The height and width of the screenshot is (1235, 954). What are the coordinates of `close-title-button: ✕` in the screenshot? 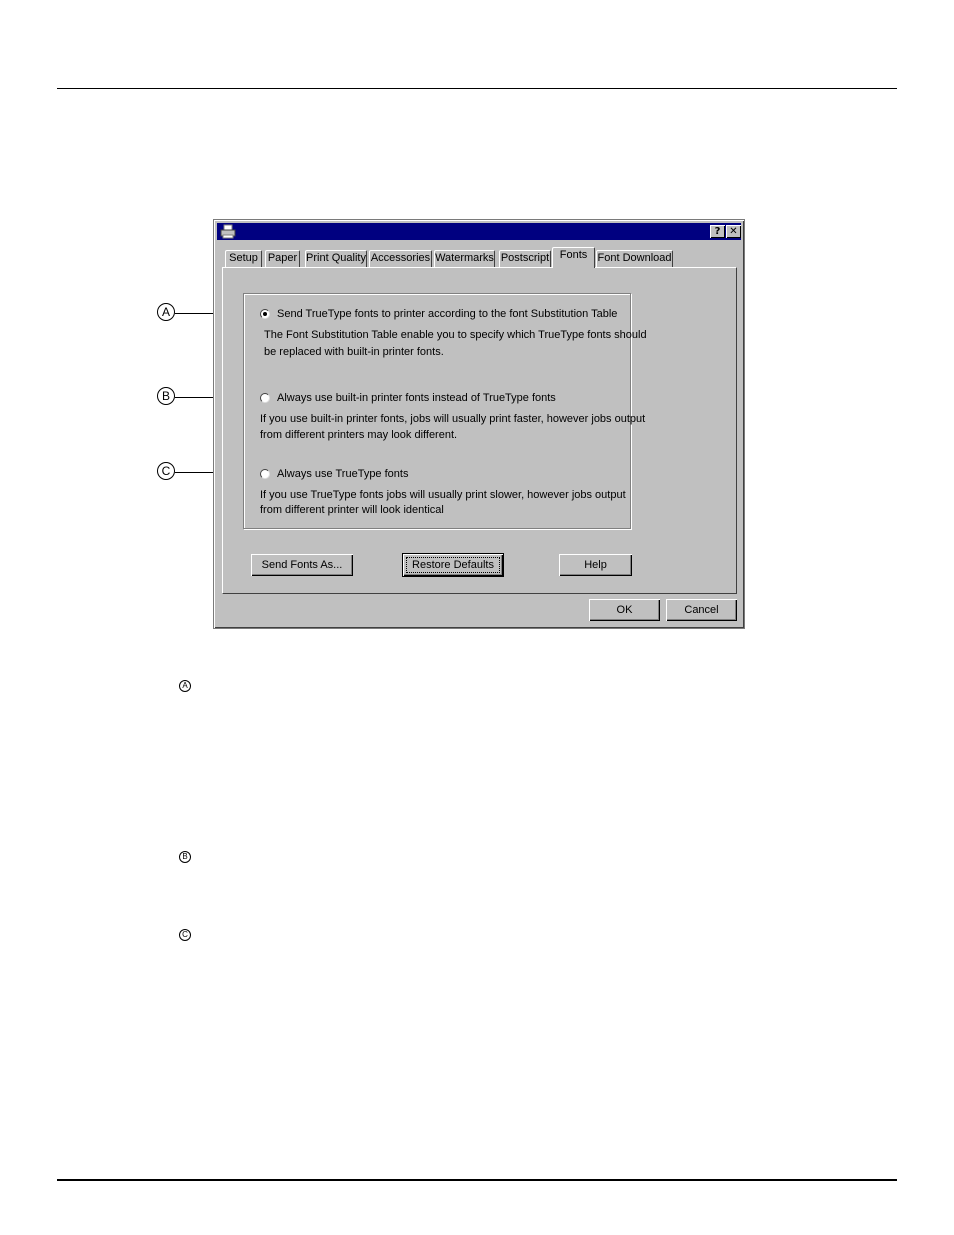 It's located at (733, 231).